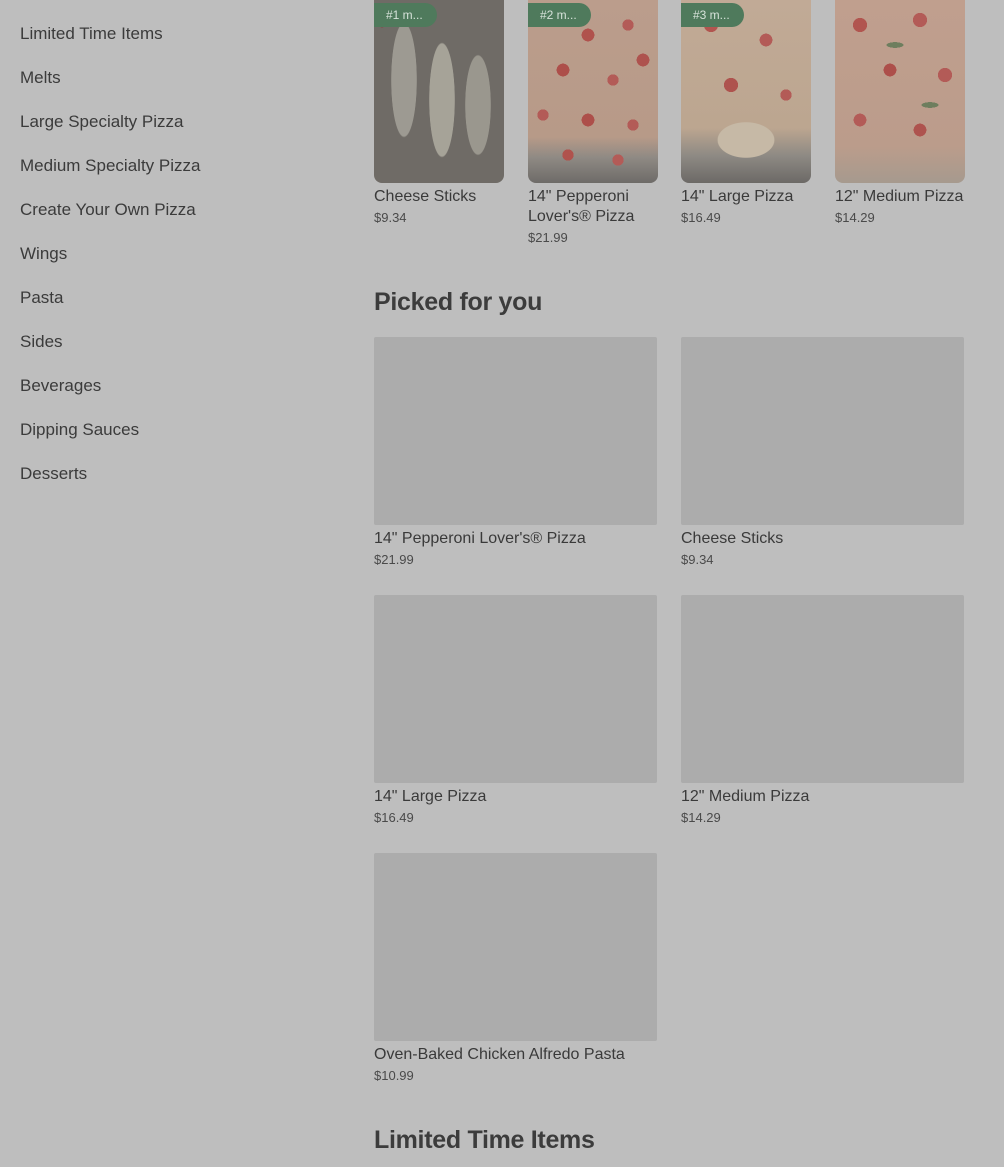 This screenshot has height=1167, width=1004. I want to click on sidebar-item-large-specialty-pizza: Large Specialty Pizza, so click(170, 133).